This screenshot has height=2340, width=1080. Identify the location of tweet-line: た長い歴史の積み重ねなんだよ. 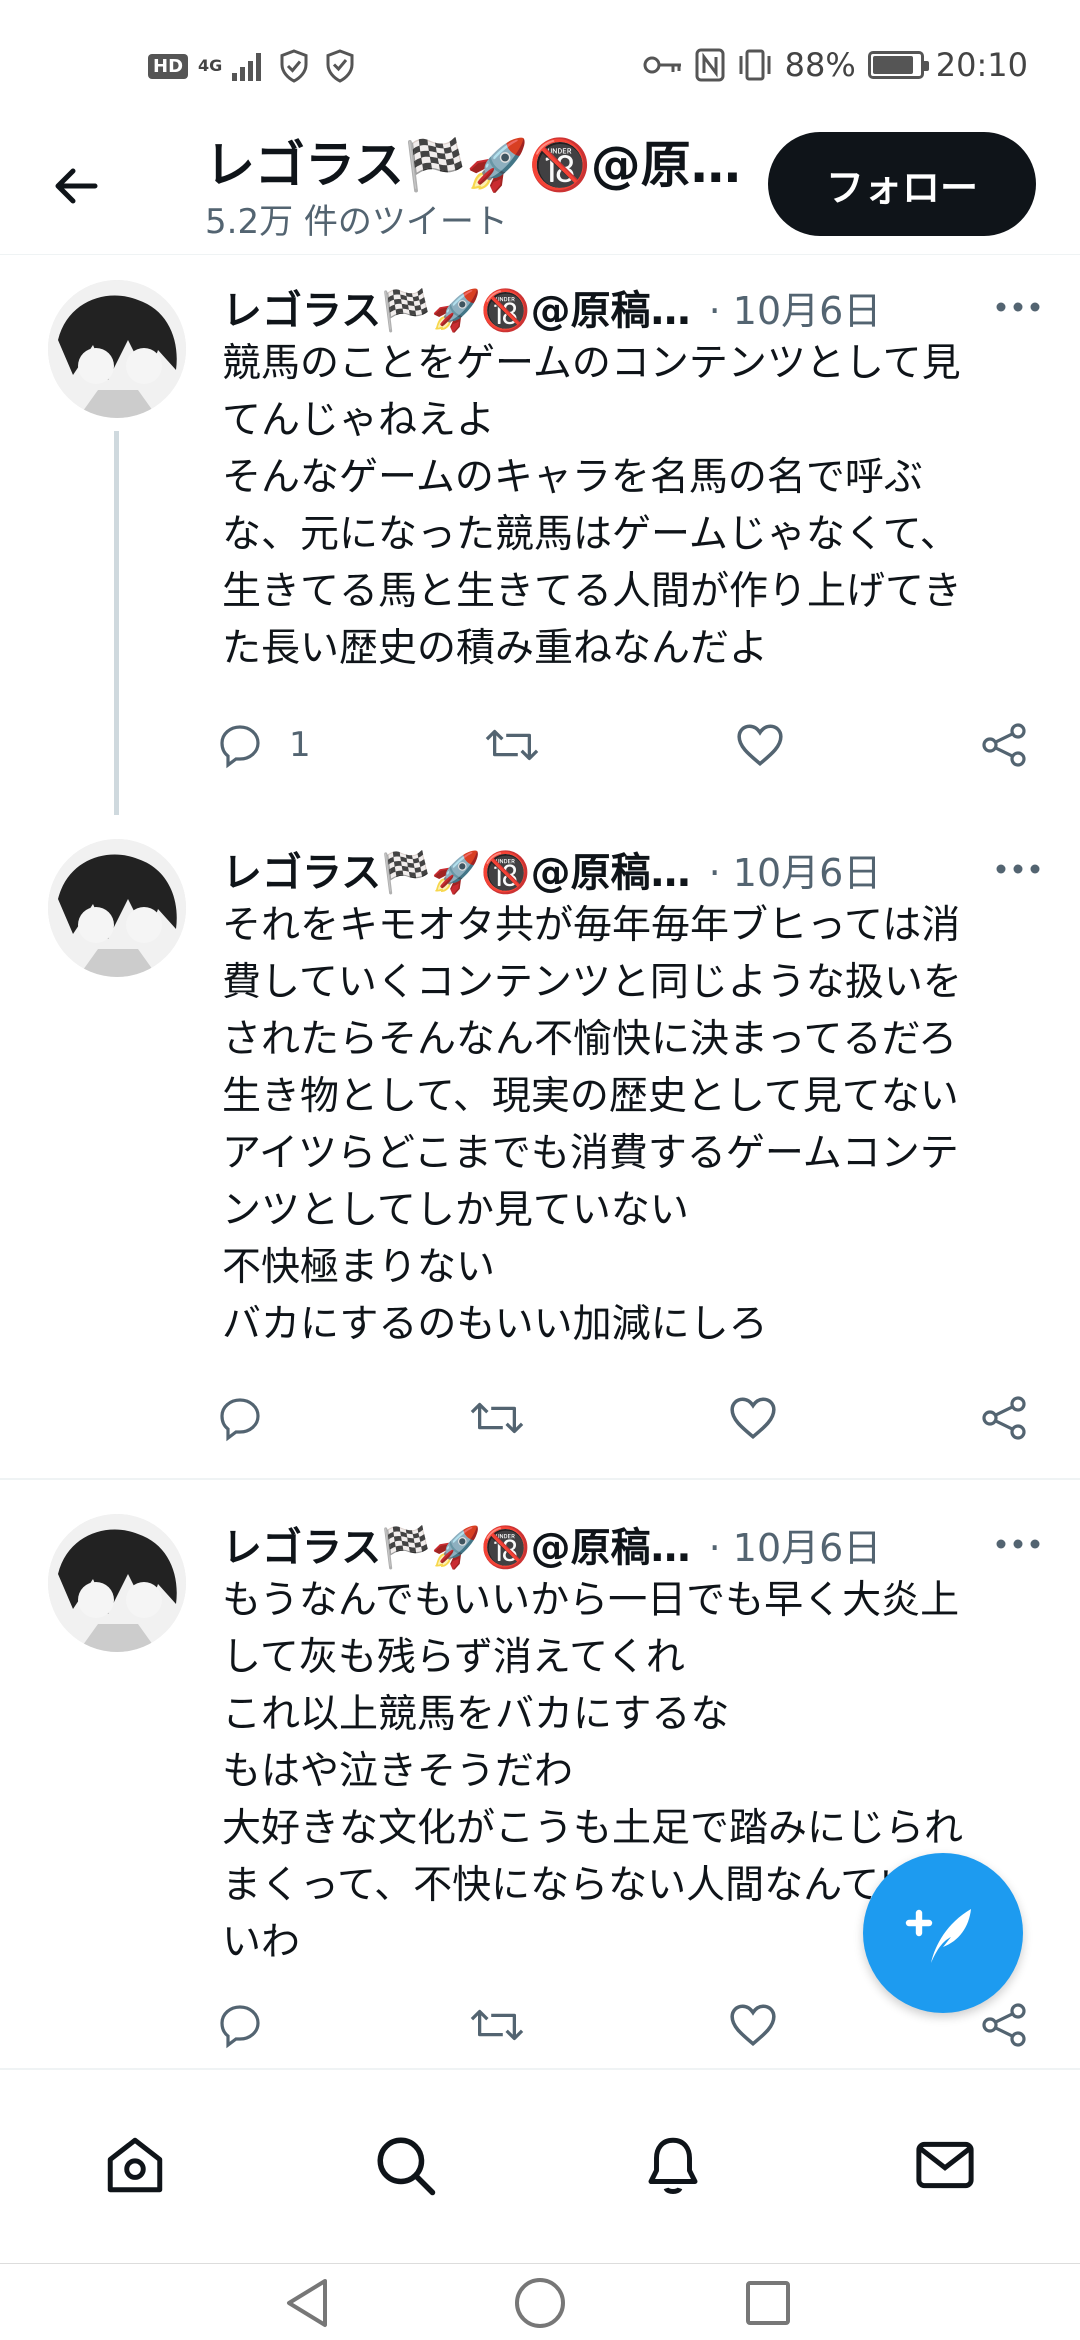
(495, 648).